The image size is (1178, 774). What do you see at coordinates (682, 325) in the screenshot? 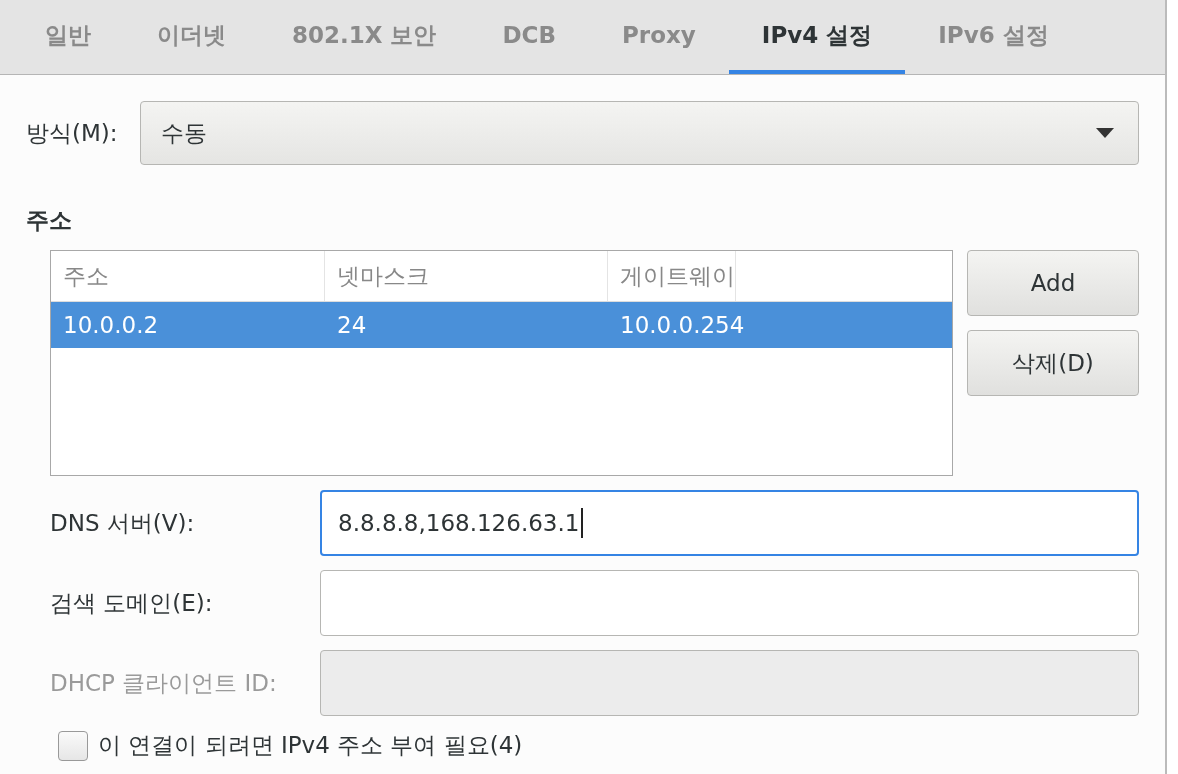
I see `table-cell-text: 10.0.0.254` at bounding box center [682, 325].